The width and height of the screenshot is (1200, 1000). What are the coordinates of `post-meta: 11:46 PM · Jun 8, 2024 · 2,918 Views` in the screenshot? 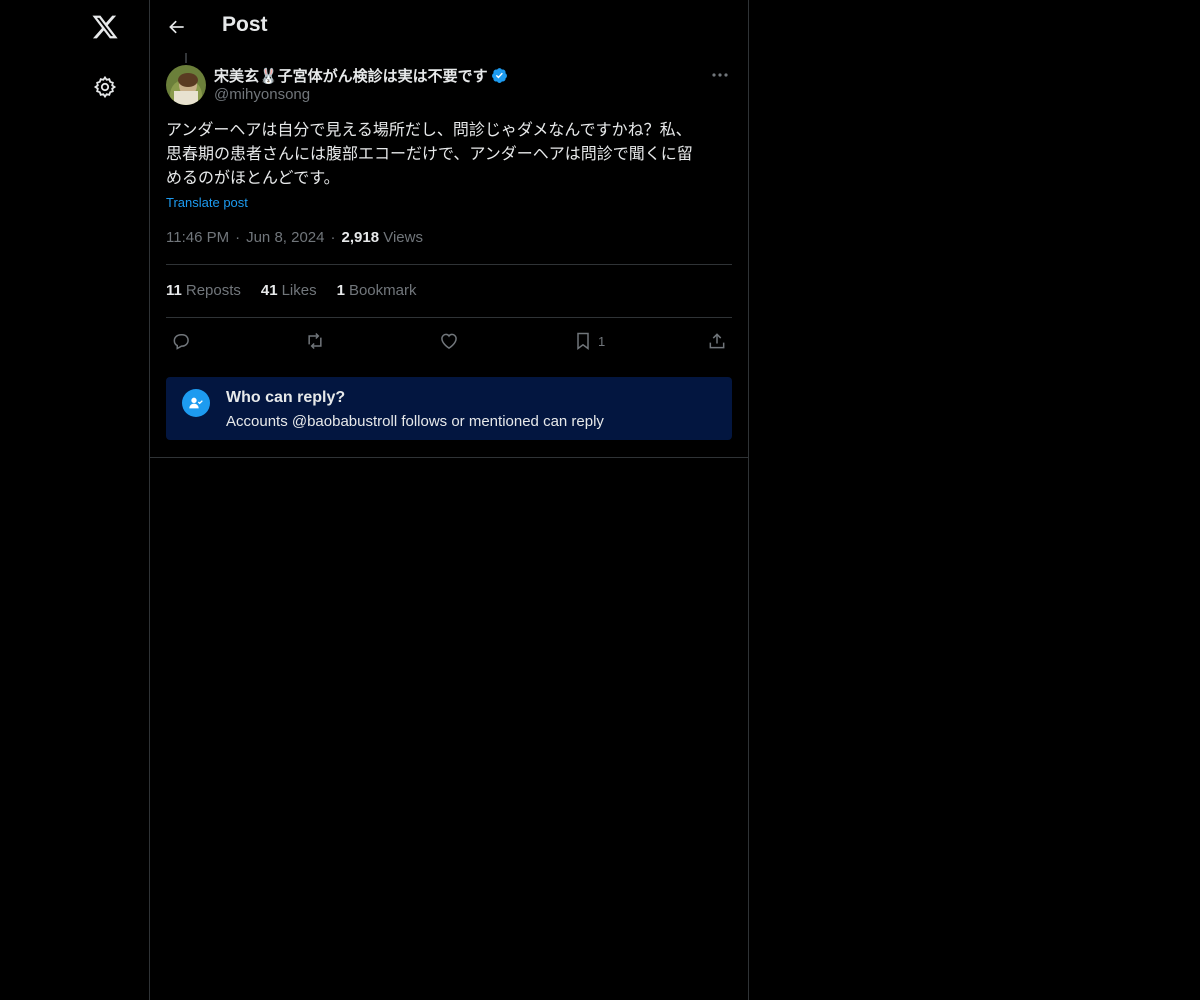 It's located at (294, 237).